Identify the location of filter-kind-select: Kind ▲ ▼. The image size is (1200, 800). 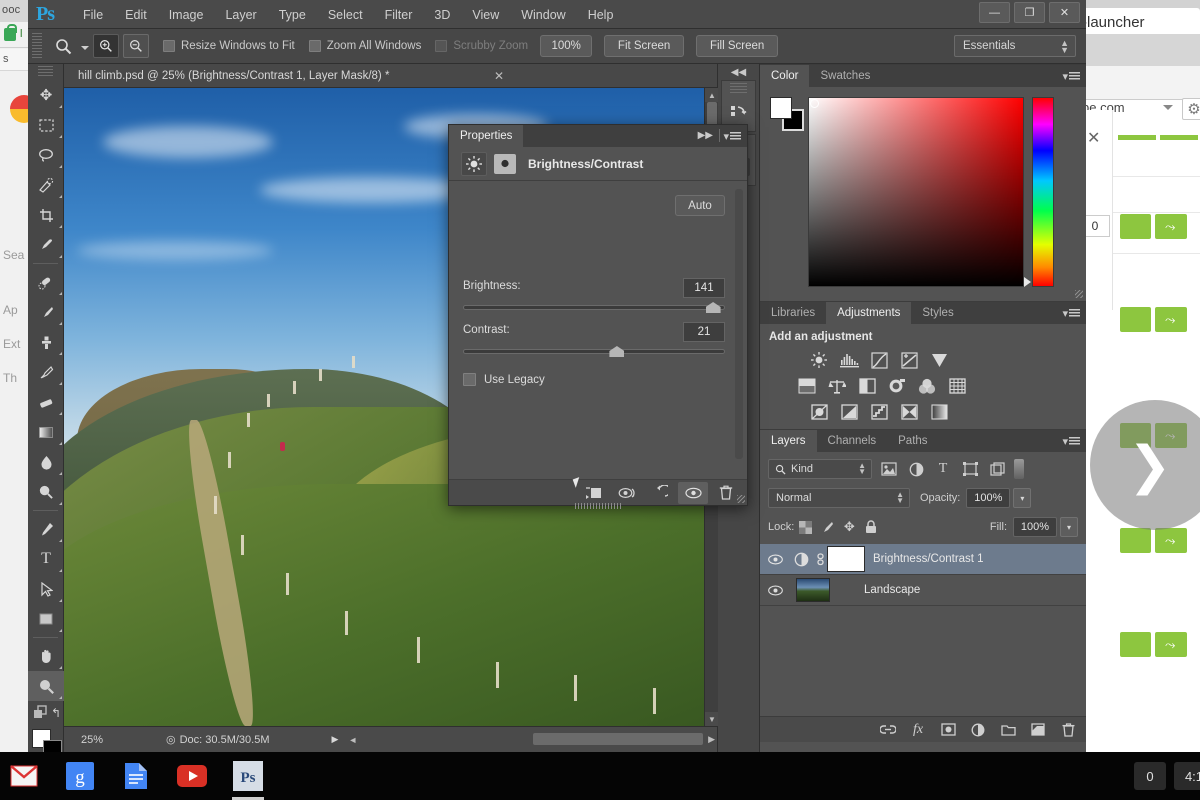
(820, 469).